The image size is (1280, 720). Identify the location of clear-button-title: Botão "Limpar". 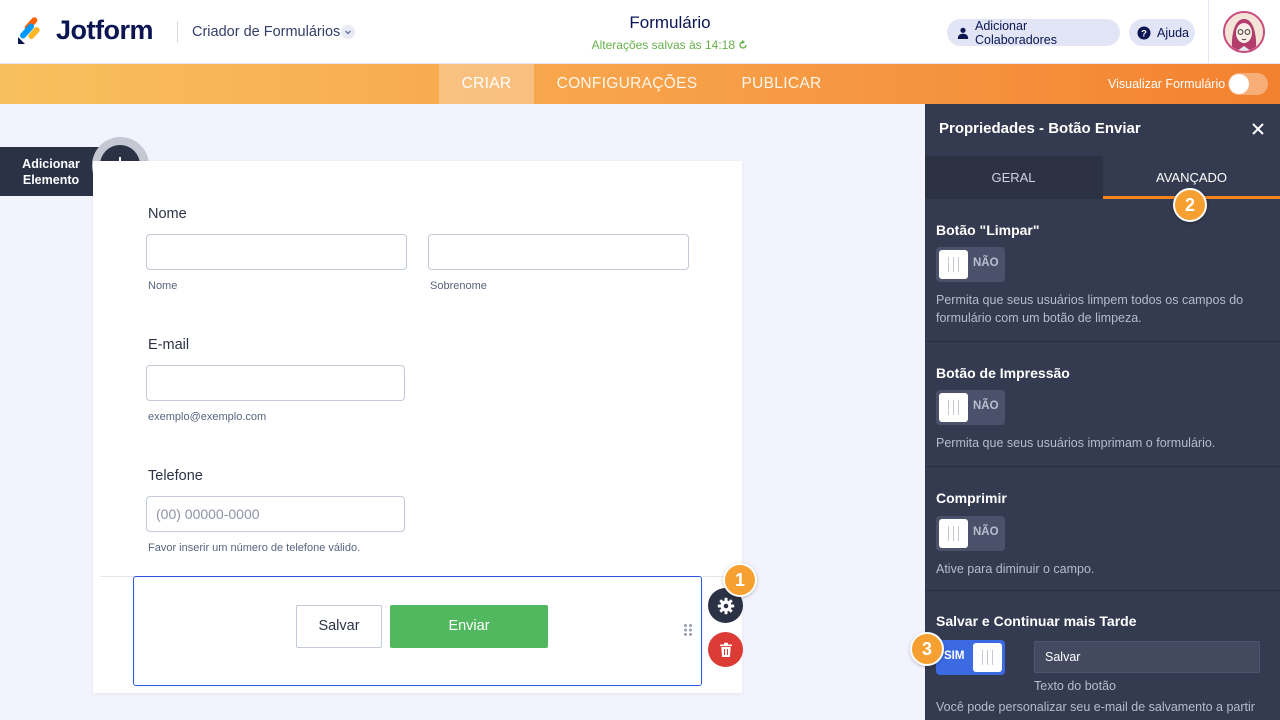
(988, 230).